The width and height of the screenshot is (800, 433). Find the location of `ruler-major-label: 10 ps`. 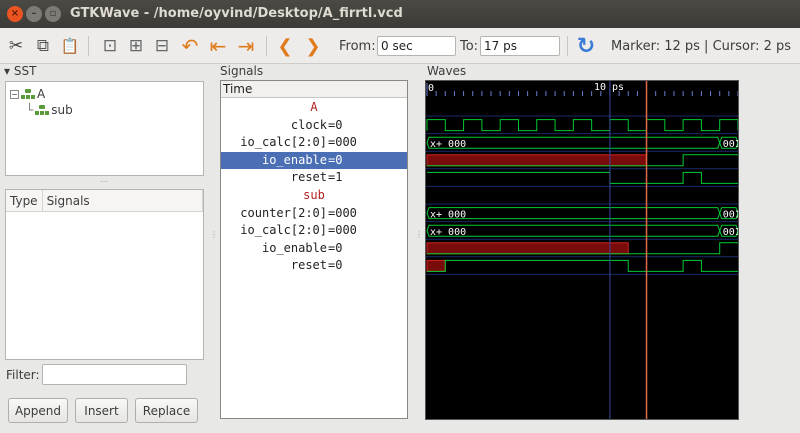

ruler-major-label: 10 ps is located at coordinates (609, 87).